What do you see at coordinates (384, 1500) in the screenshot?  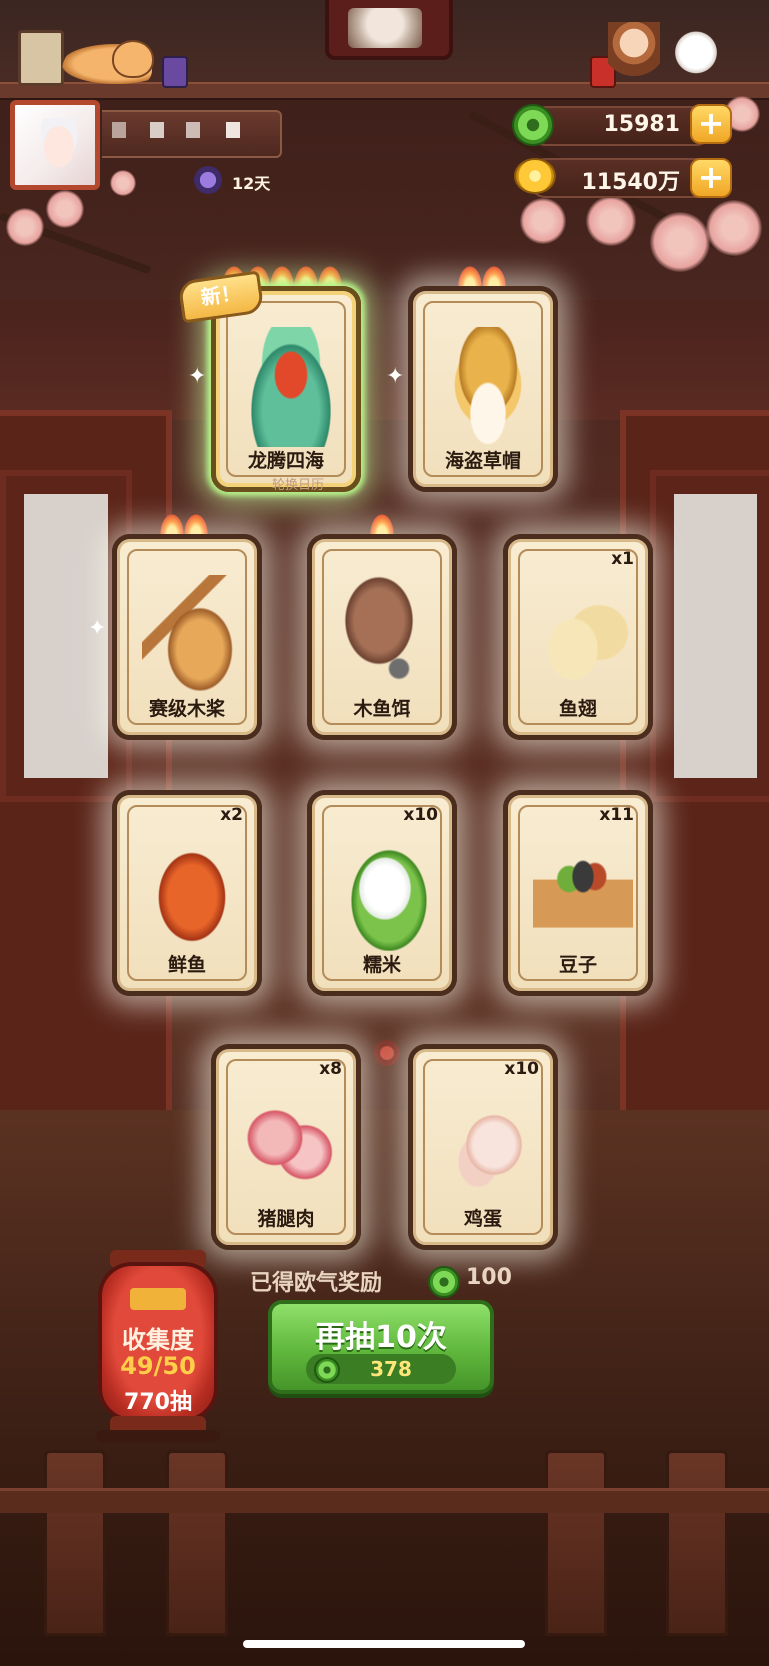 I see `railing-bar` at bounding box center [384, 1500].